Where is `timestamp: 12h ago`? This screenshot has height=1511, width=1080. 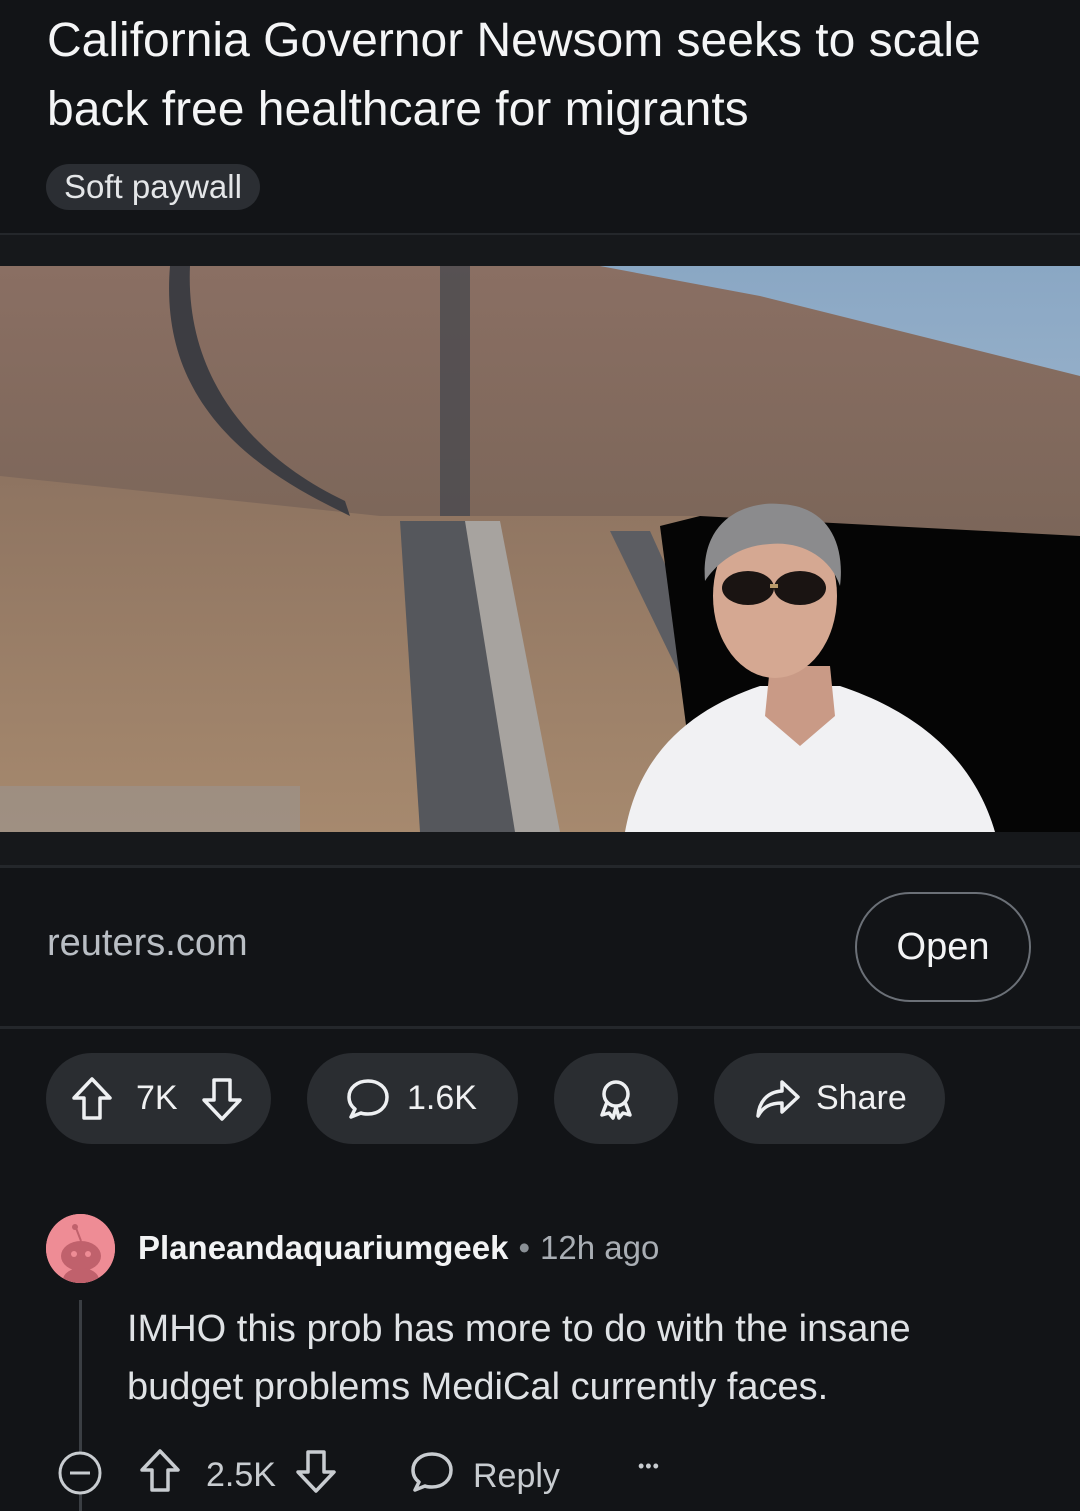 timestamp: 12h ago is located at coordinates (600, 1247).